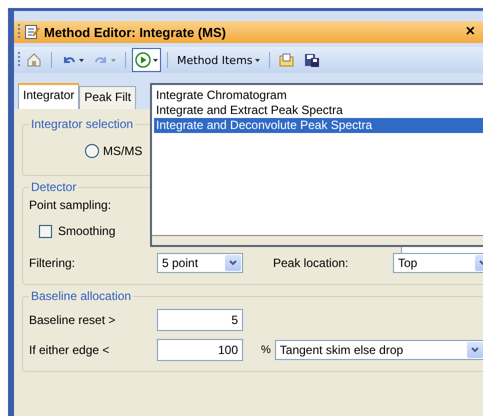 The image size is (483, 416). I want to click on radio-button, so click(92, 151).